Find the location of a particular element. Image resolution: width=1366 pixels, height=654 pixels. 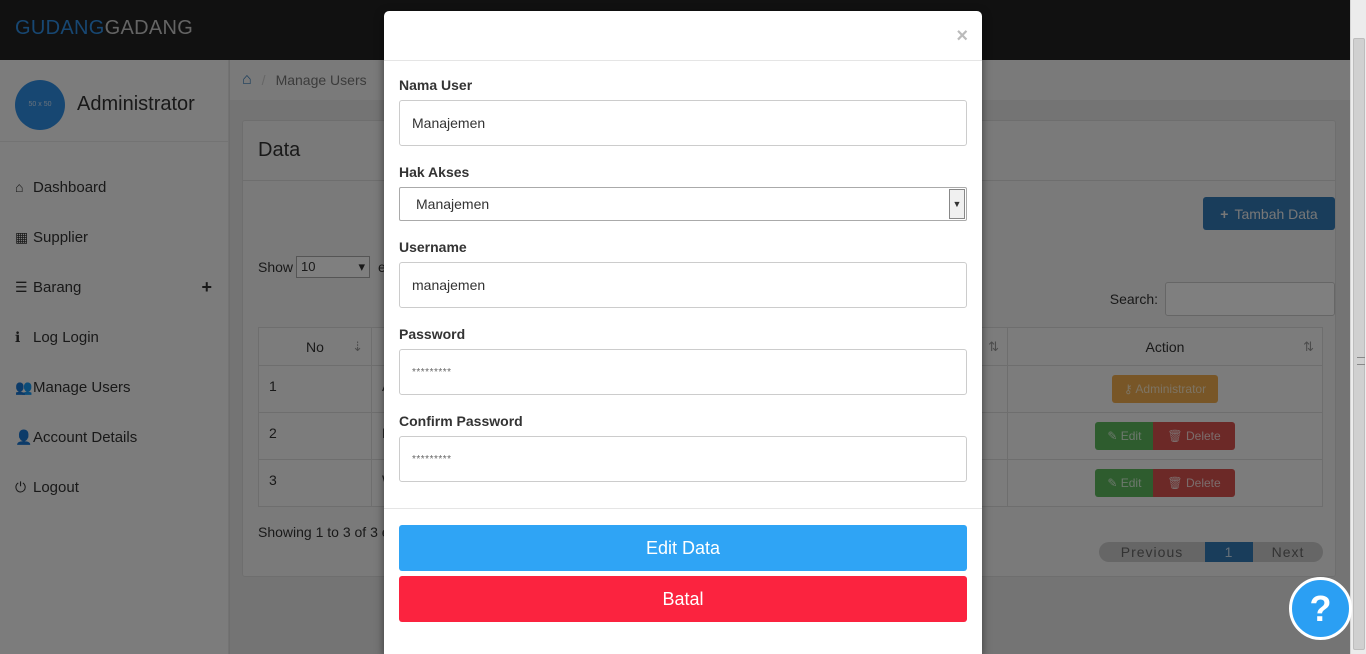

hak-akses-select: Manajemen ▼ is located at coordinates (683, 204).